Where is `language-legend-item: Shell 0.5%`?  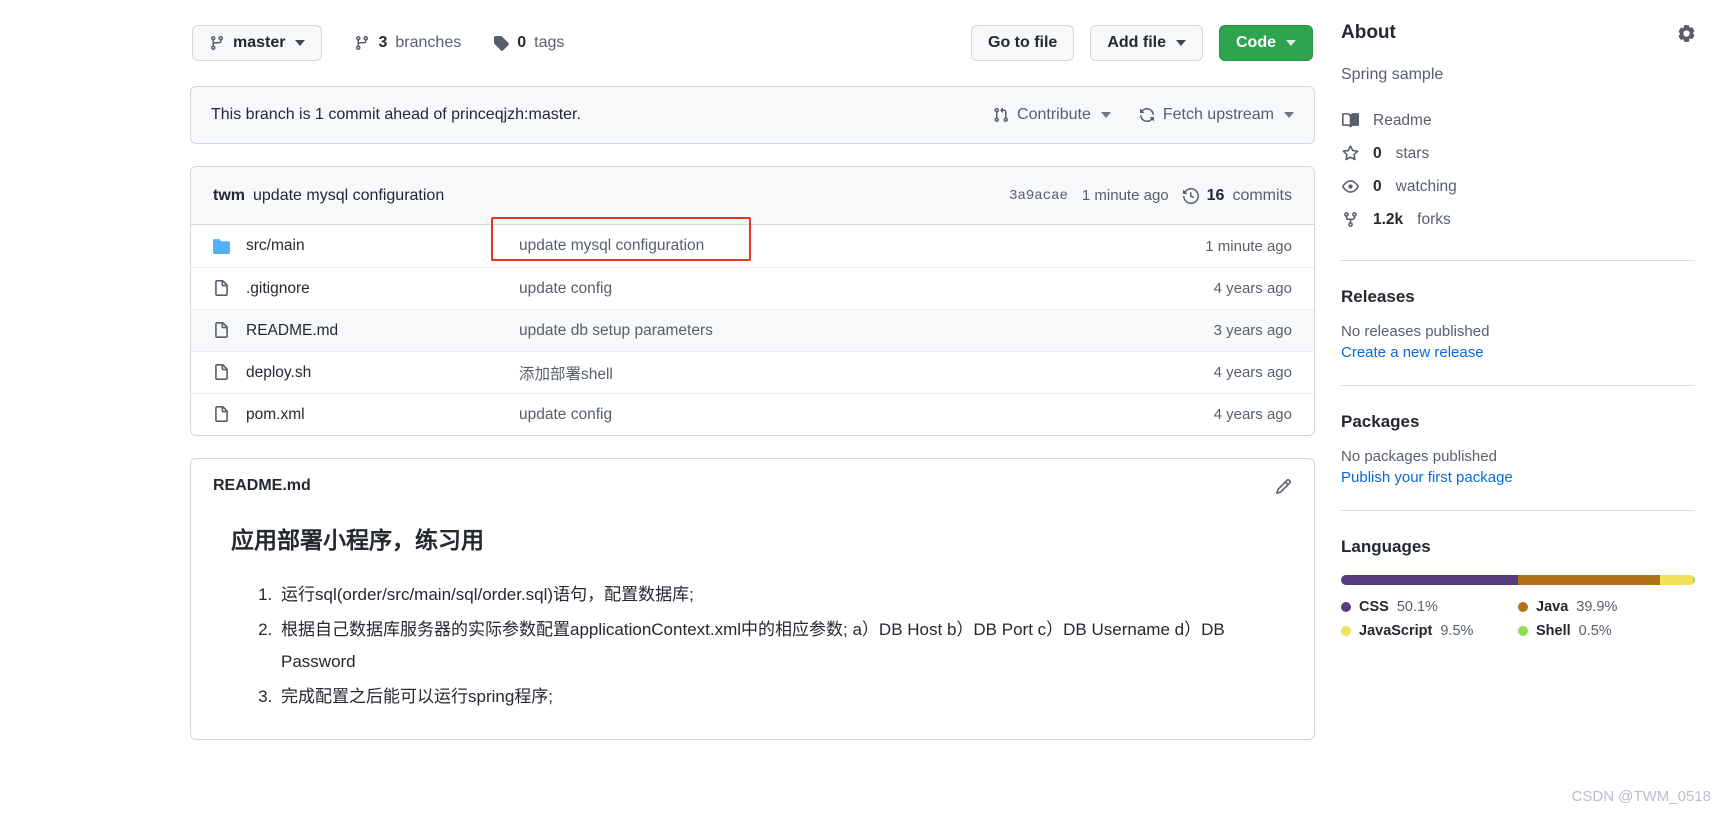
language-legend-item: Shell 0.5% is located at coordinates (1606, 631).